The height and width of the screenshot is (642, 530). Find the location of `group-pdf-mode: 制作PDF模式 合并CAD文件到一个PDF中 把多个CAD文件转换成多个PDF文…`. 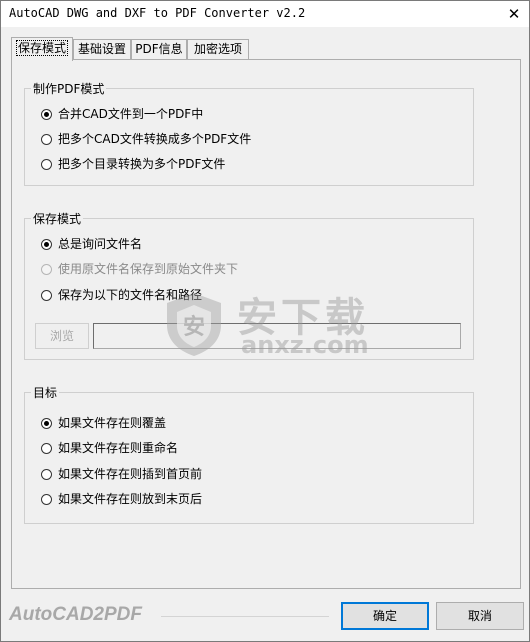

group-pdf-mode: 制作PDF模式 合并CAD文件到一个PDF中 把多个CAD文件转换成多个PDF文… is located at coordinates (249, 133).